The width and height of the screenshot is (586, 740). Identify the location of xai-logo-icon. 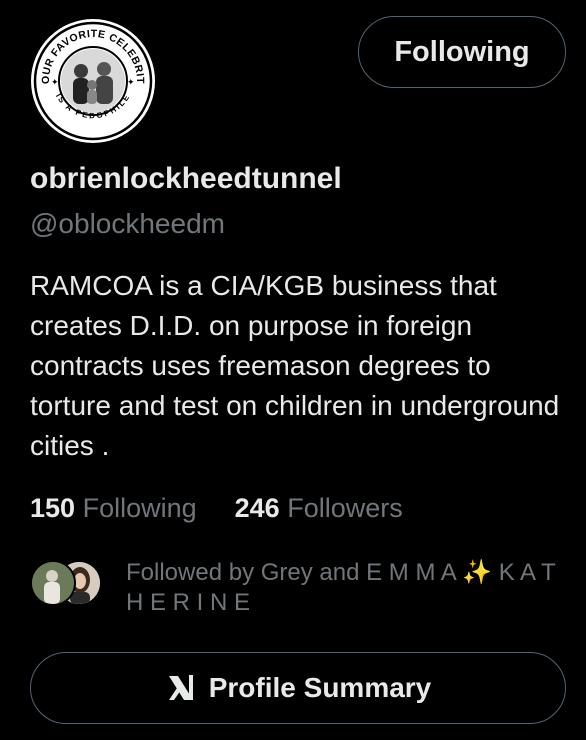
(180, 687).